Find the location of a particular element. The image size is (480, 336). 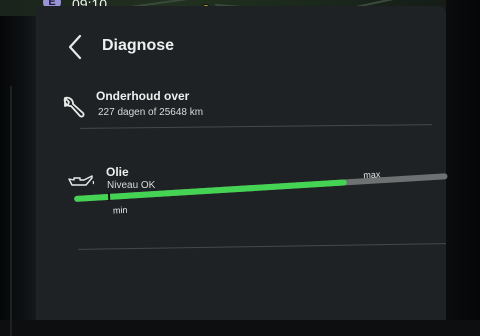

chevron-left-icon is located at coordinates (75, 47).